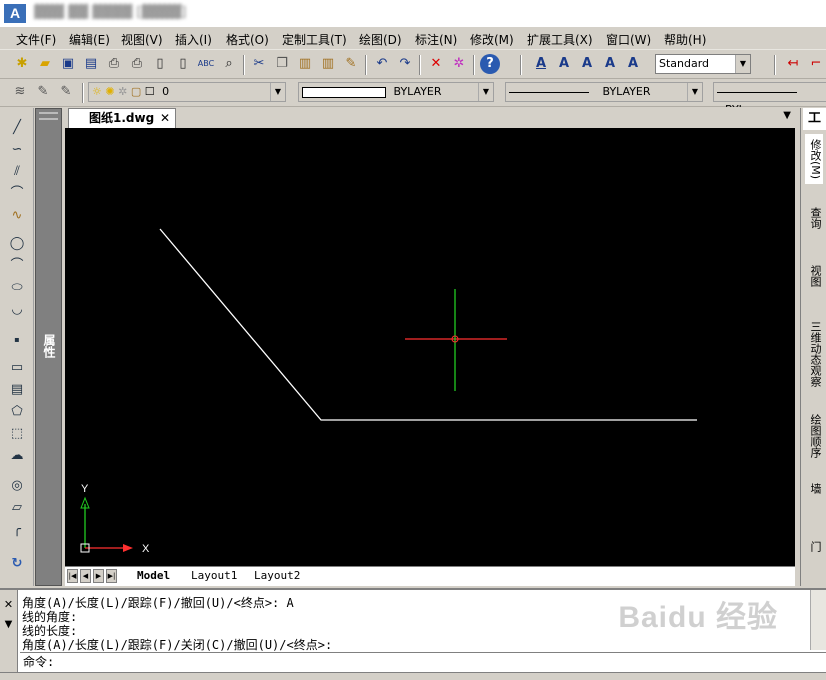 Image resolution: width=826 pixels, height=680 pixels. What do you see at coordinates (793, 64) in the screenshot?
I see `dimension-linear-icon: ↤` at bounding box center [793, 64].